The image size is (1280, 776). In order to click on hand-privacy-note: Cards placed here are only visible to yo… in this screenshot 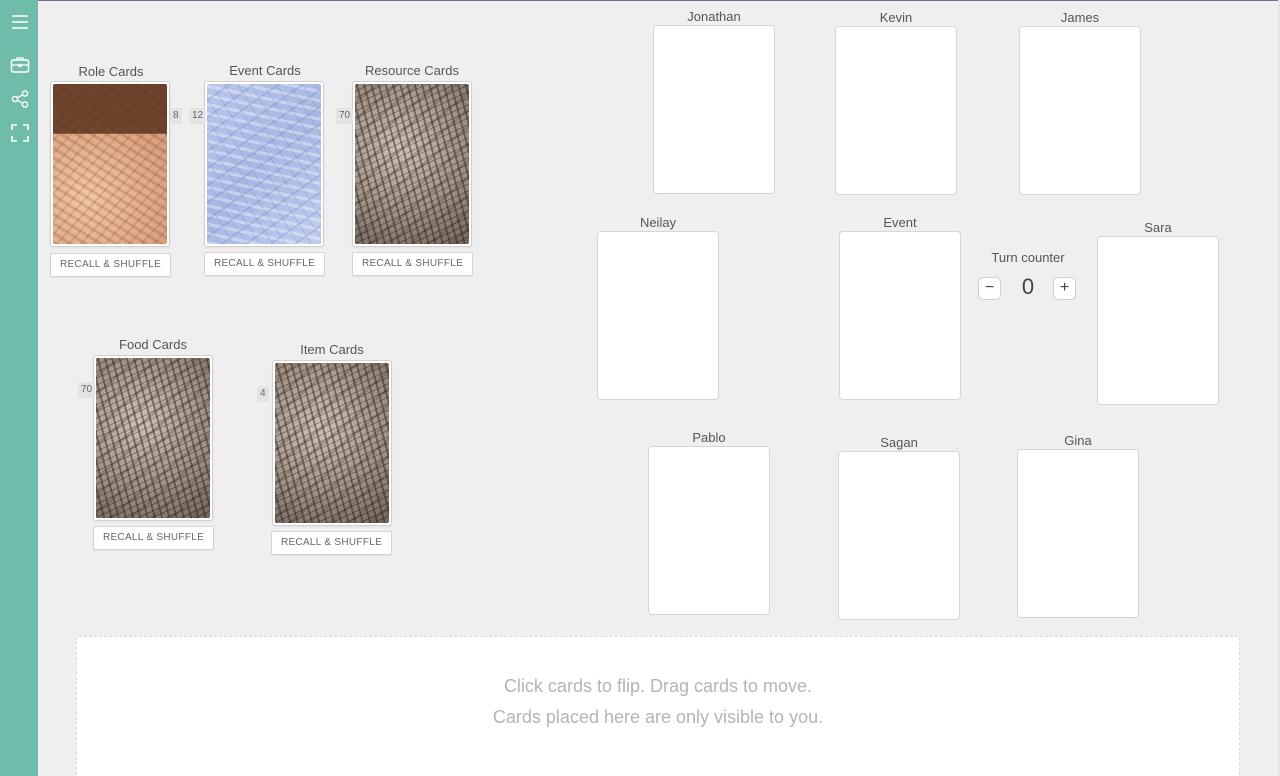, I will do `click(658, 717)`.